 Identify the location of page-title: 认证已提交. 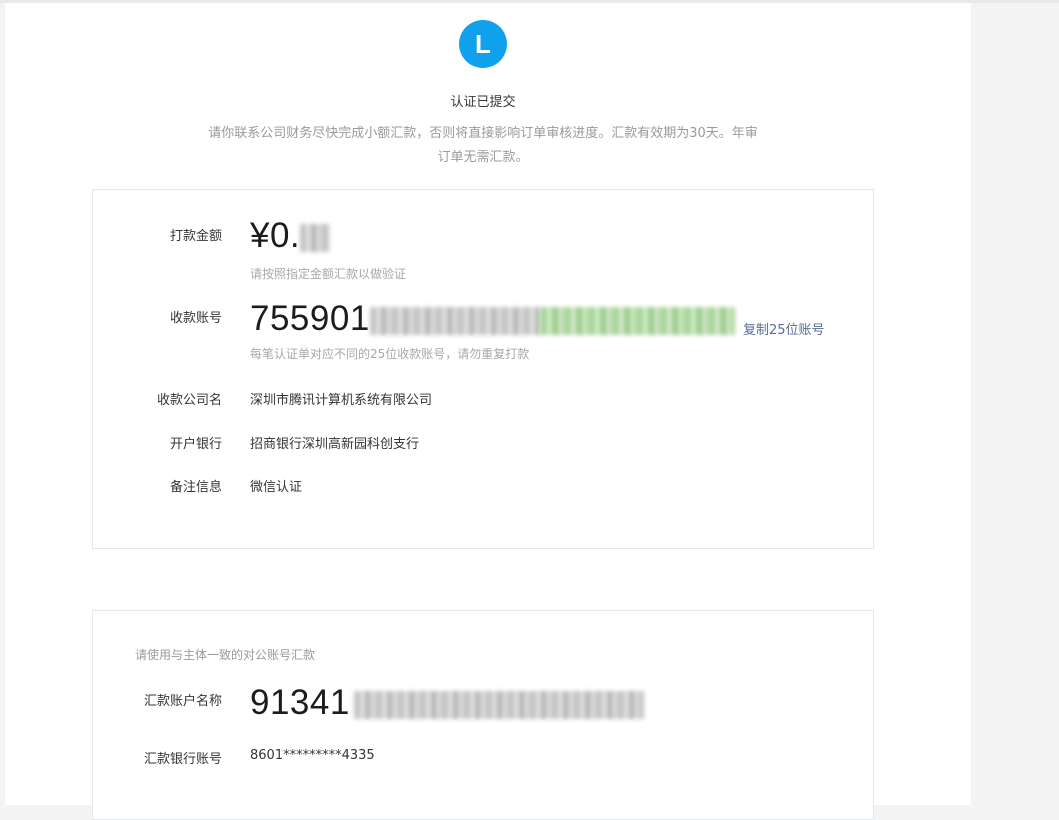
(483, 102).